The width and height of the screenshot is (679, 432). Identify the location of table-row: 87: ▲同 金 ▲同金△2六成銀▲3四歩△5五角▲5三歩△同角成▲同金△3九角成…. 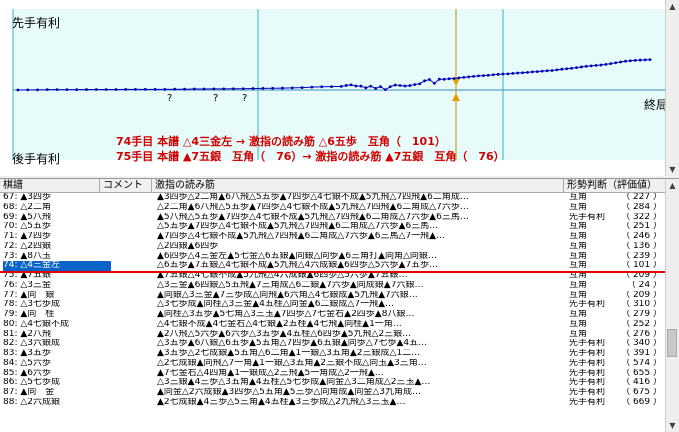
(333, 393).